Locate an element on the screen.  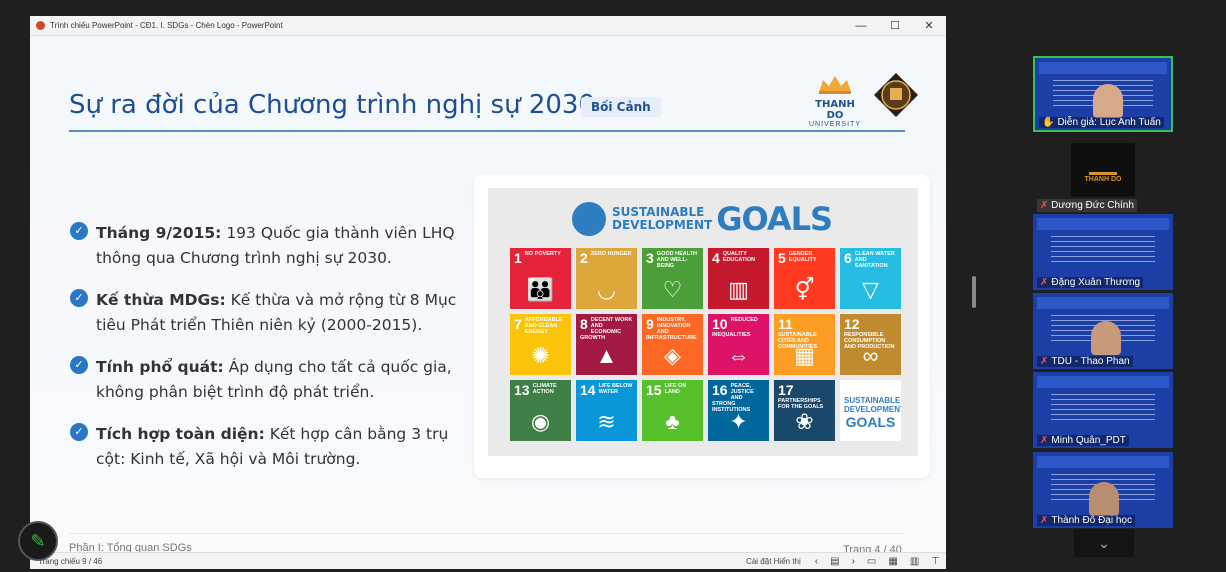
normal-view-icon: ▭ is located at coordinates (871, 561).